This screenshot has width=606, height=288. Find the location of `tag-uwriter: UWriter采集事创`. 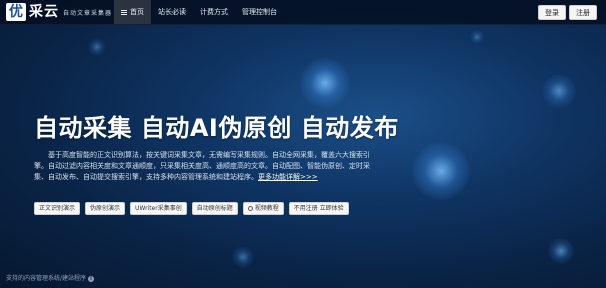

tag-uwriter: UWriter采集事创 is located at coordinates (158, 208).